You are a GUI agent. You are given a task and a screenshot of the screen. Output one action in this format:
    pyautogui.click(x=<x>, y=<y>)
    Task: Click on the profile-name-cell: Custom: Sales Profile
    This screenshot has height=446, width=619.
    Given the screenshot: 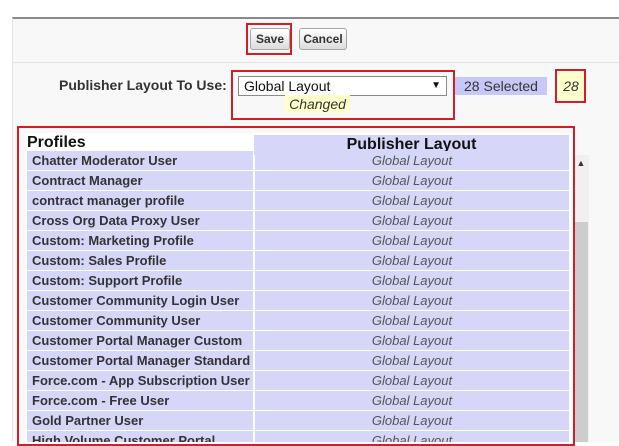 What is the action you would take?
    pyautogui.click(x=140, y=260)
    